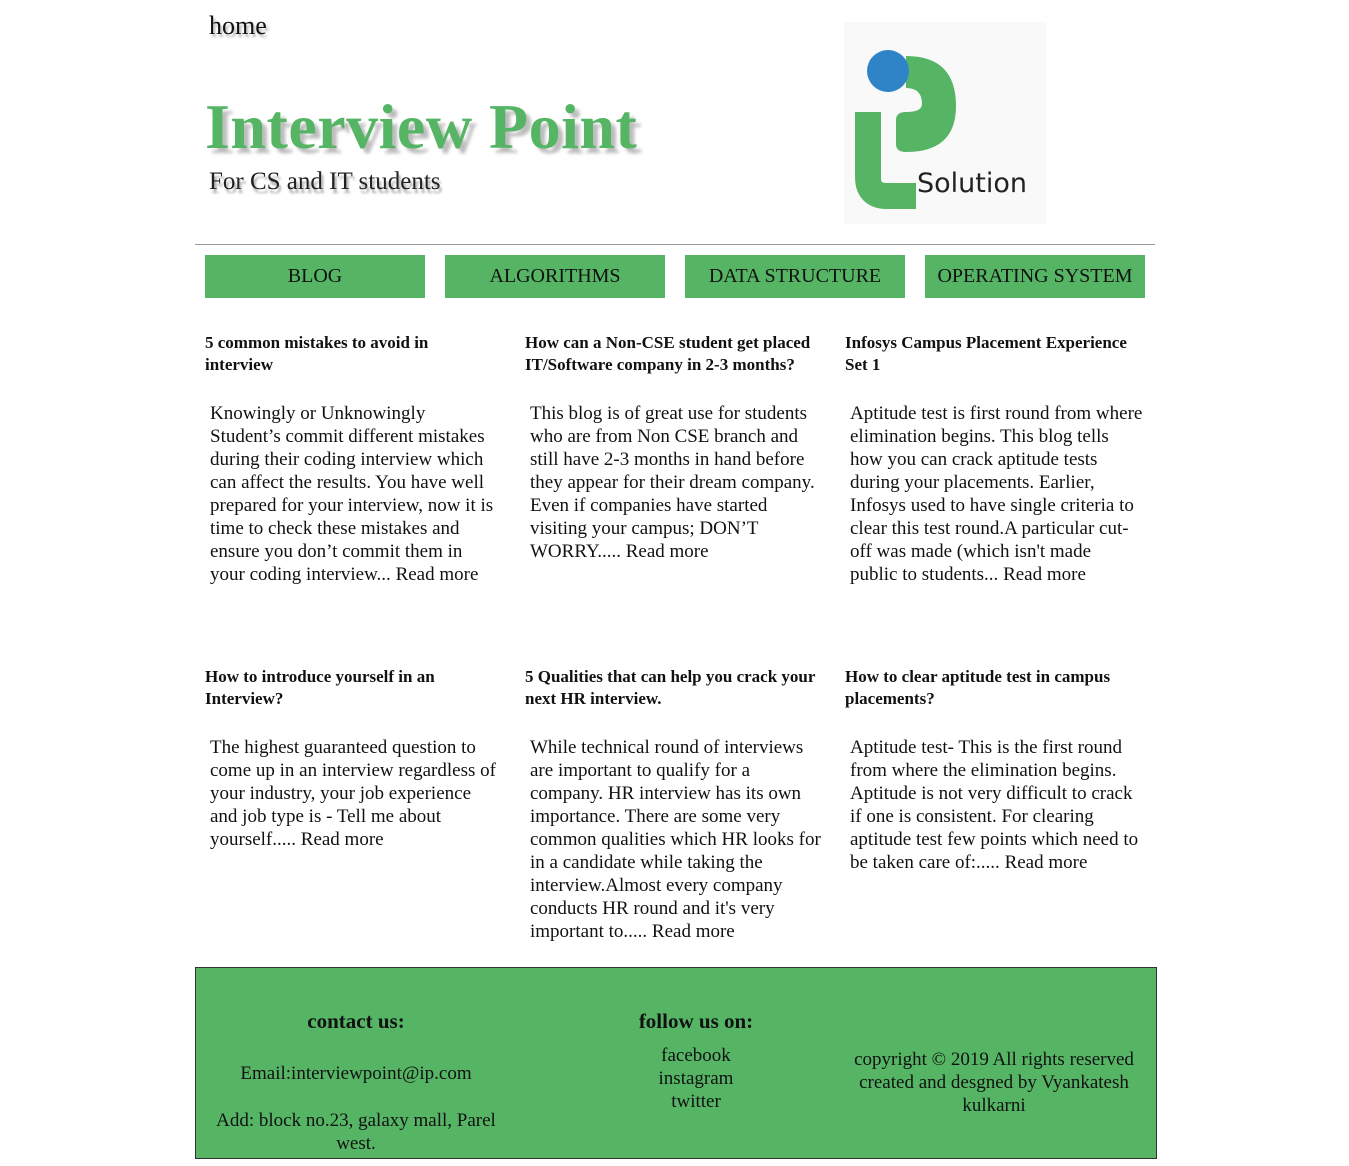 The image size is (1349, 1166). What do you see at coordinates (675, 244) in the screenshot?
I see `header-divider` at bounding box center [675, 244].